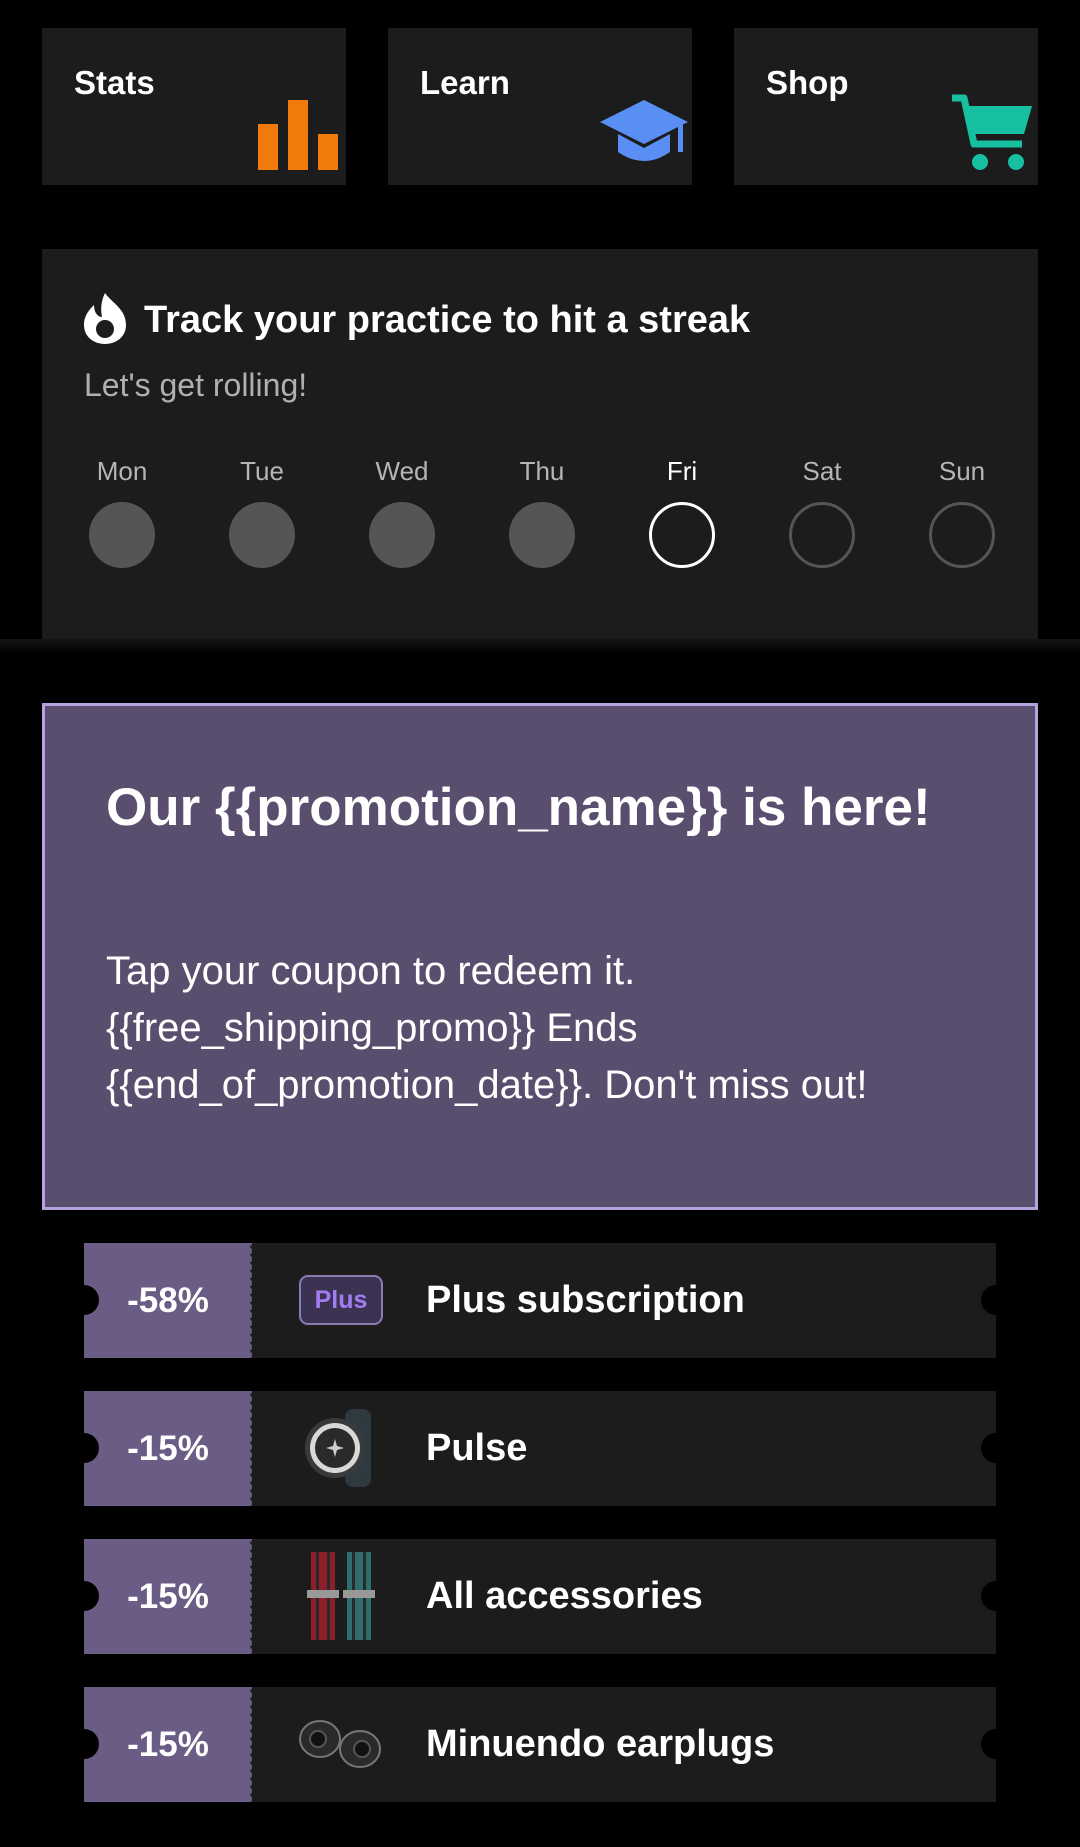 The image size is (1080, 1847). Describe the element at coordinates (644, 135) in the screenshot. I see `graduation-cap-icon` at that location.